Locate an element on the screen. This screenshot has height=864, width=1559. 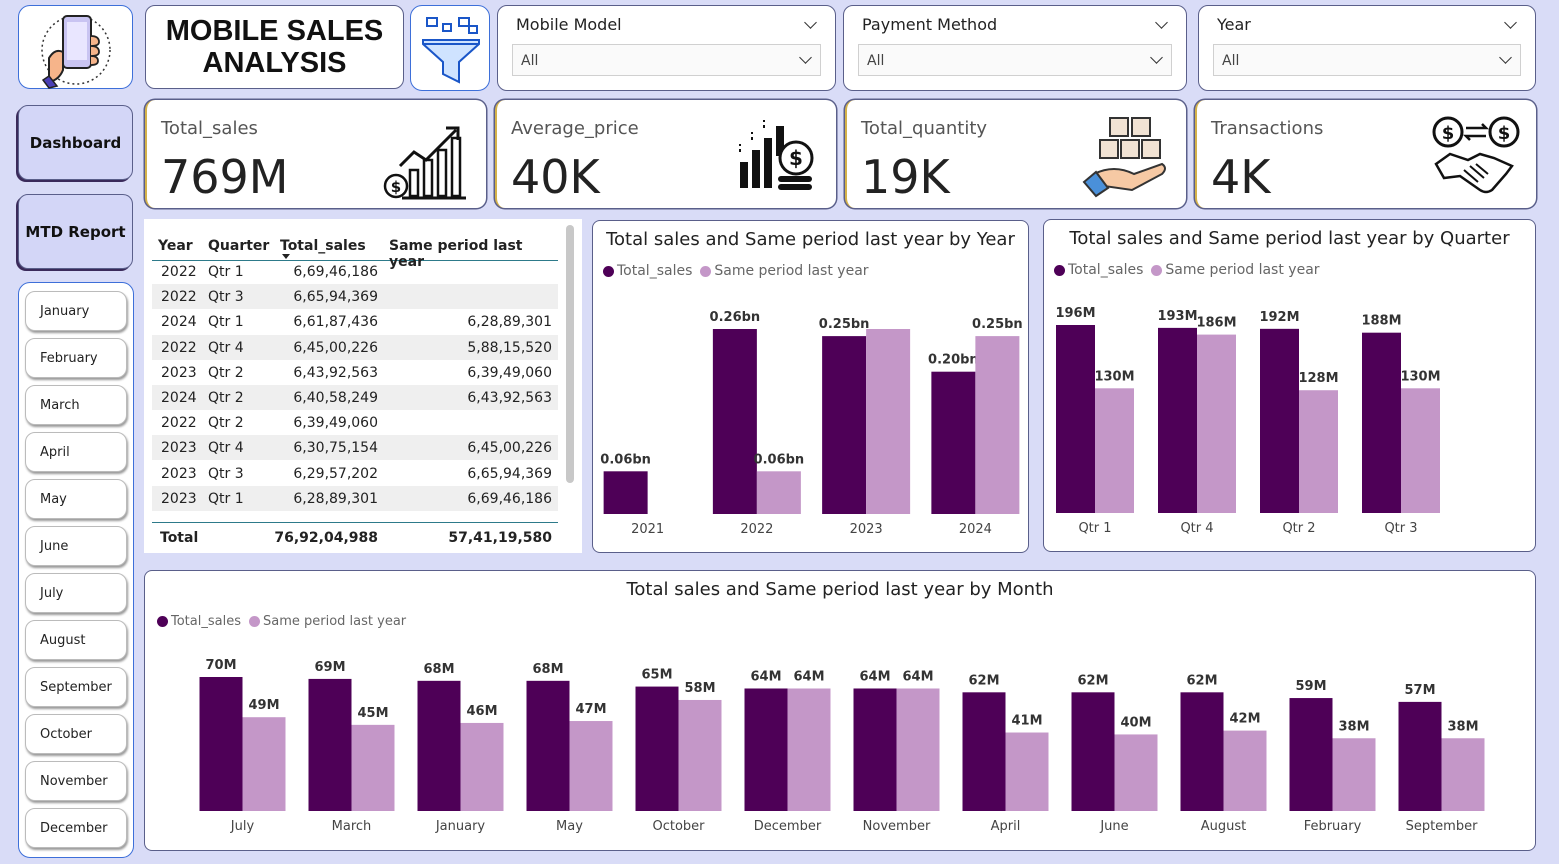
bar-total-sales-july is located at coordinates (221, 744).